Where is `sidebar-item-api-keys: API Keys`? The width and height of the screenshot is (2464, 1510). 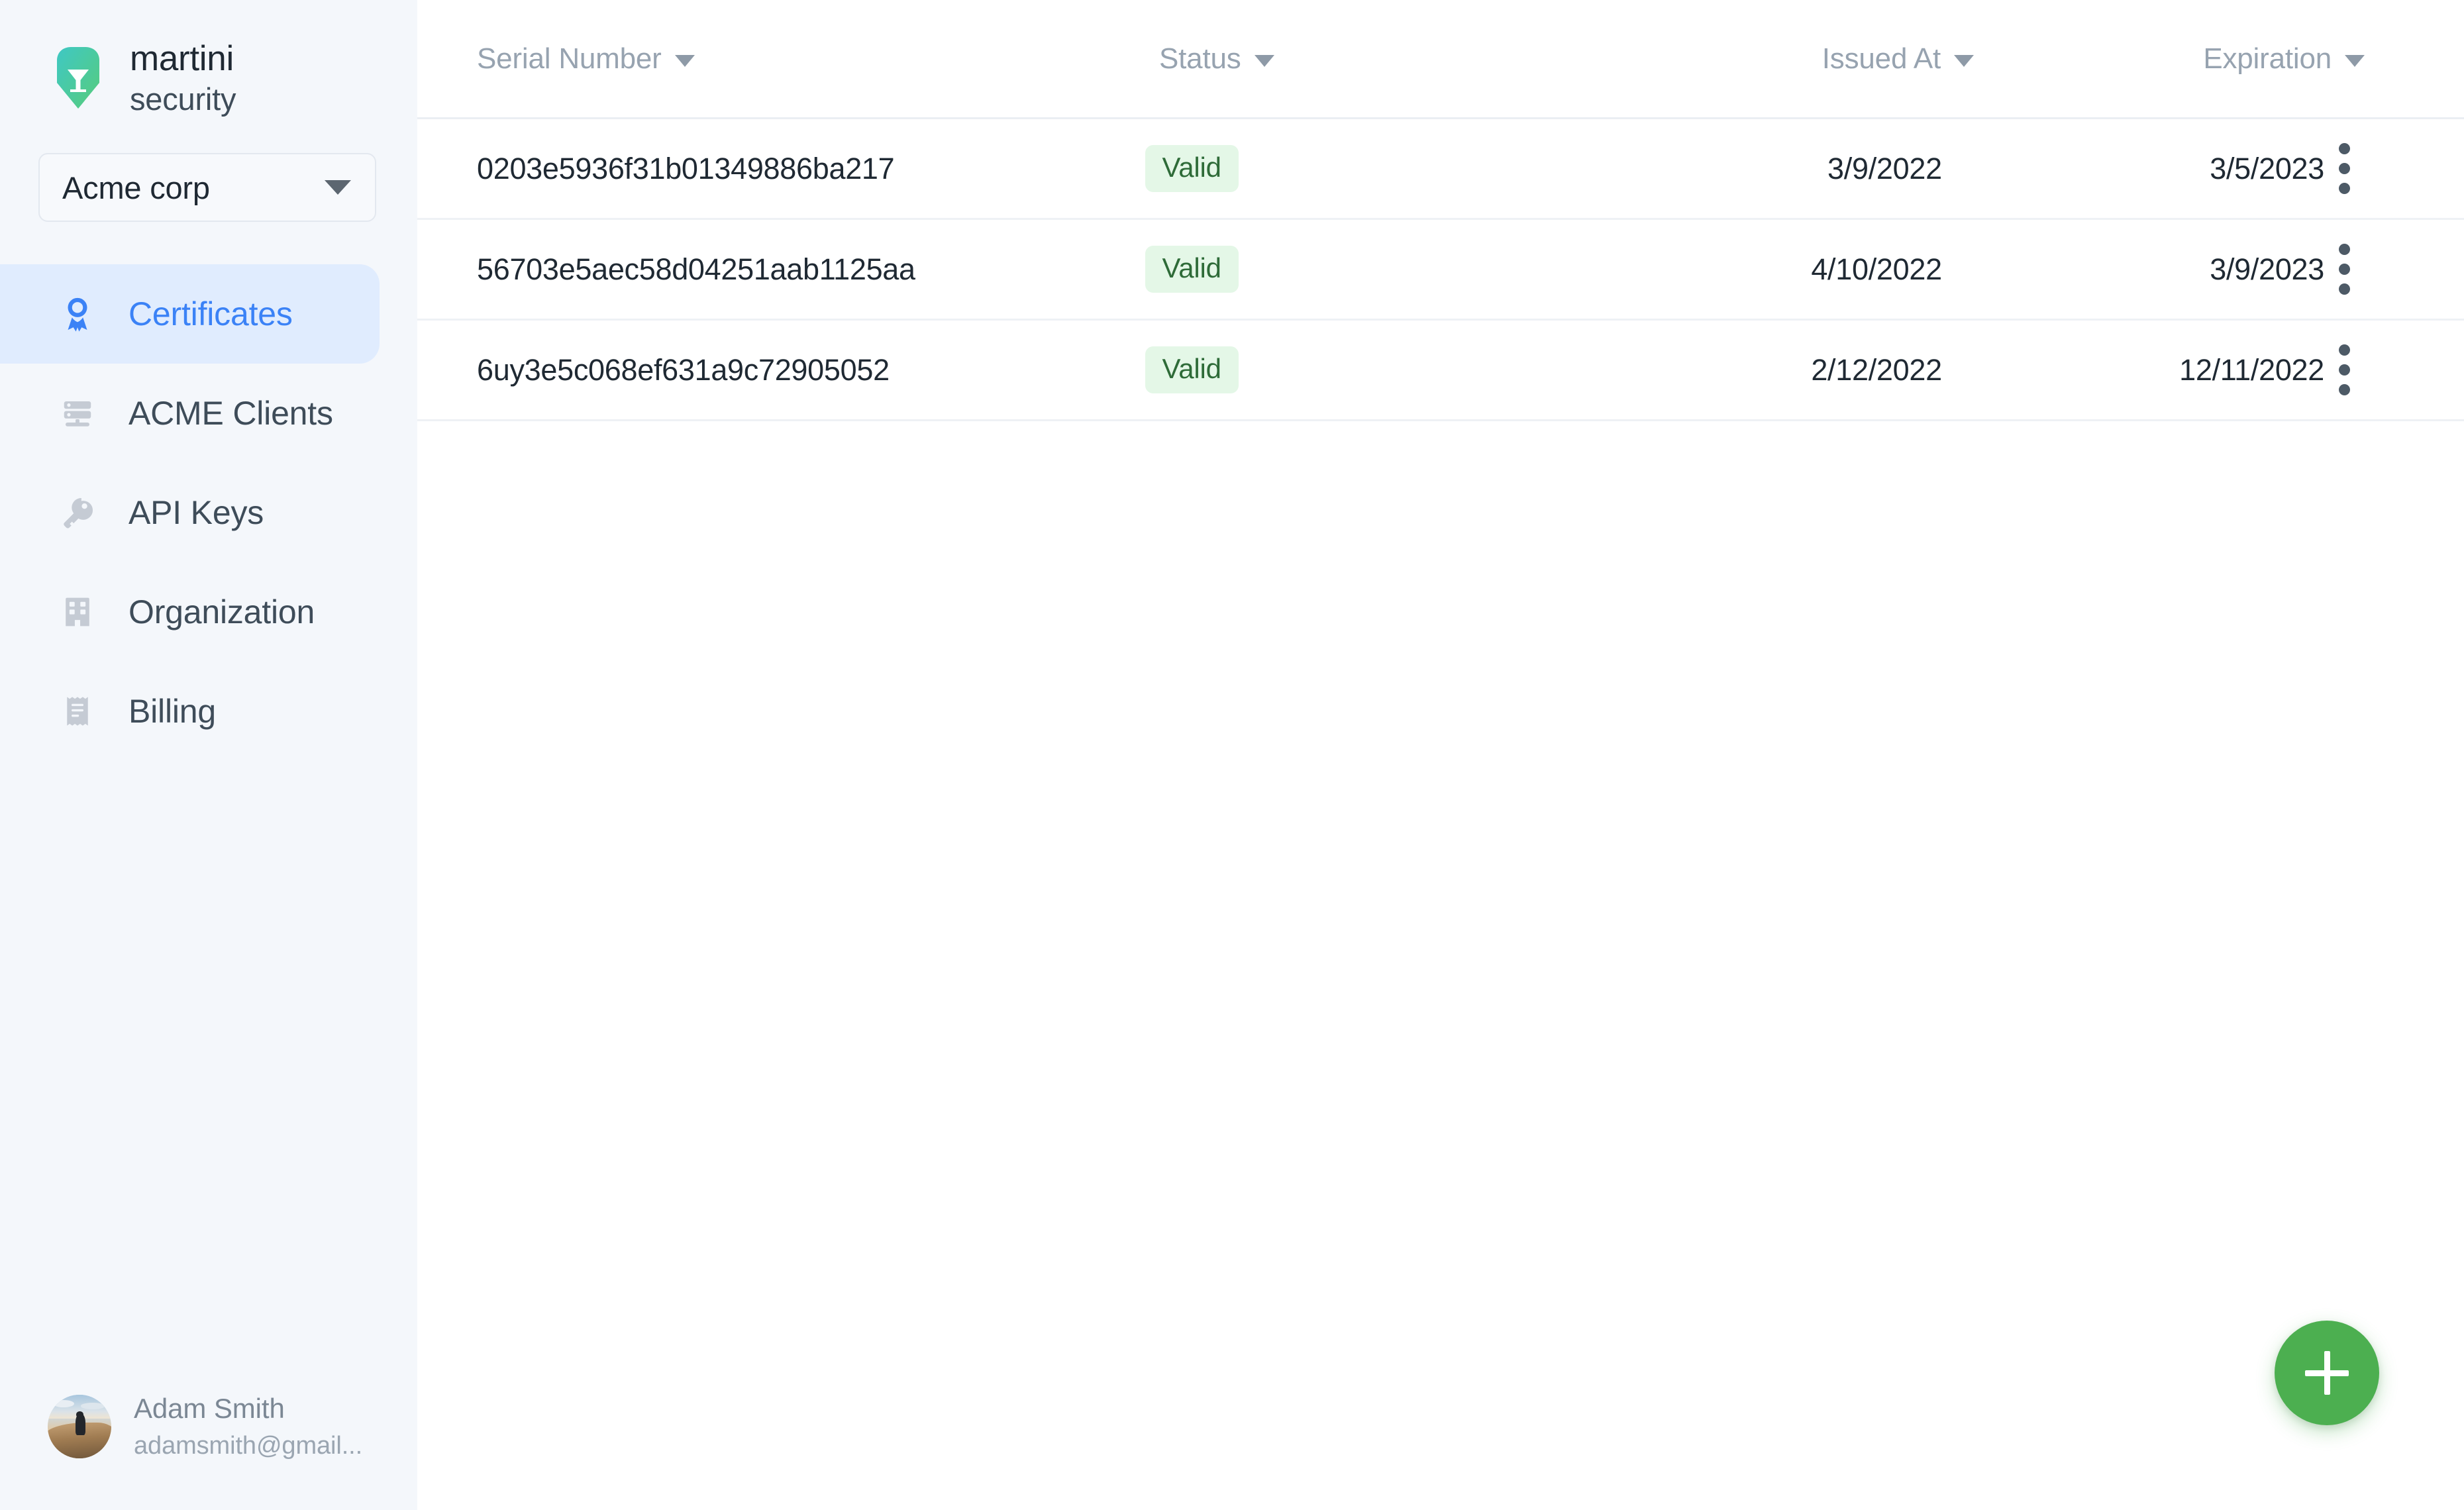 sidebar-item-api-keys: API Keys is located at coordinates (209, 512).